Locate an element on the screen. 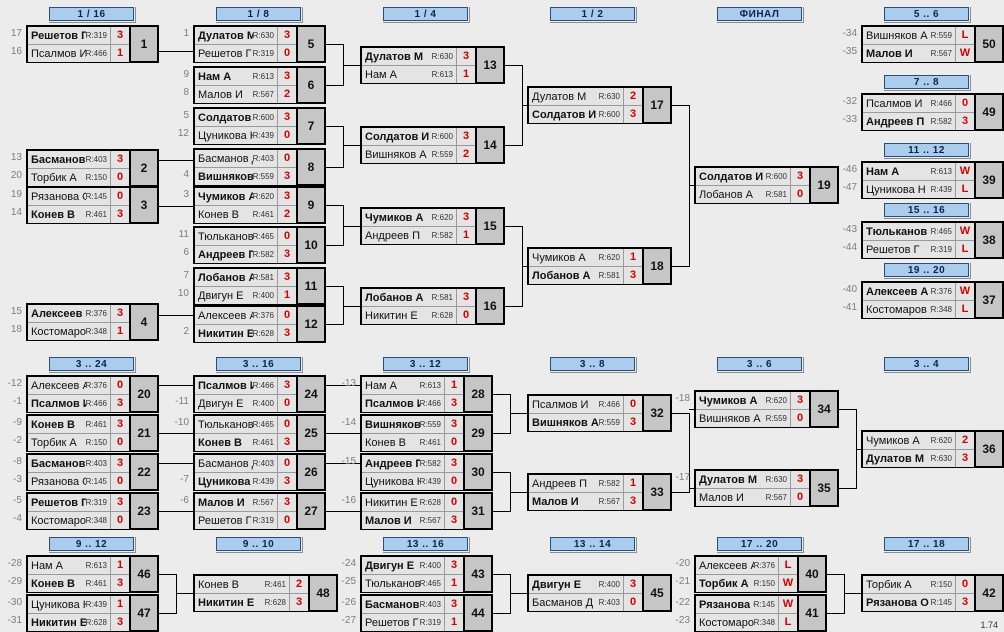 This screenshot has height=632, width=1004. round-header-h_17_18: 17 .. 18 is located at coordinates (926, 544).